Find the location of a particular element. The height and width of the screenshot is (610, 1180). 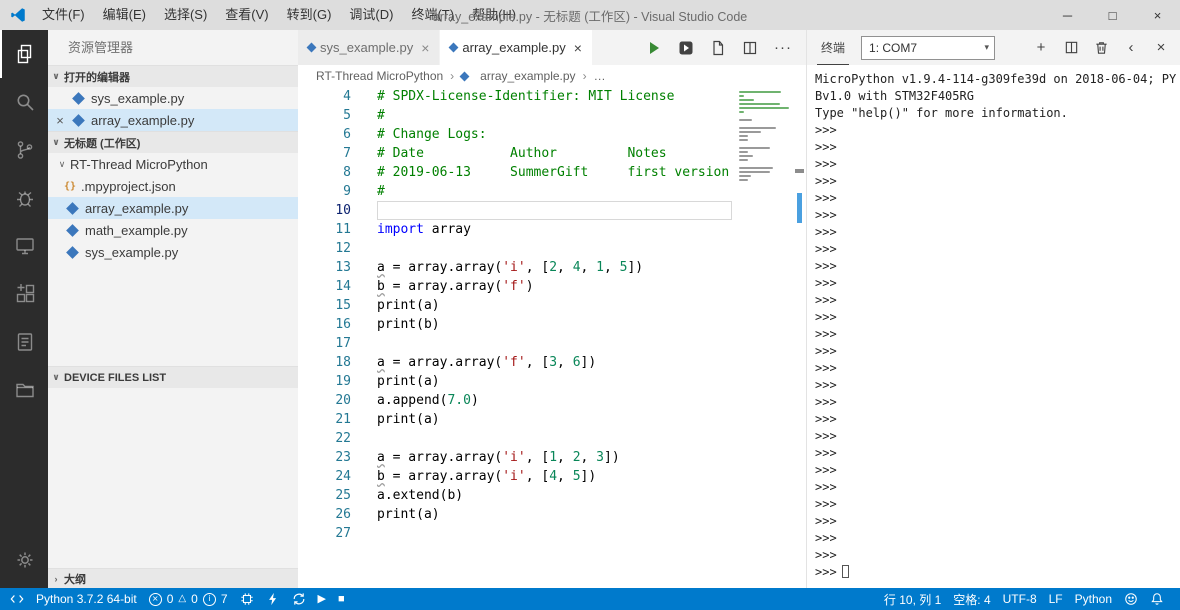

line-number: 25 is located at coordinates (324, 495).